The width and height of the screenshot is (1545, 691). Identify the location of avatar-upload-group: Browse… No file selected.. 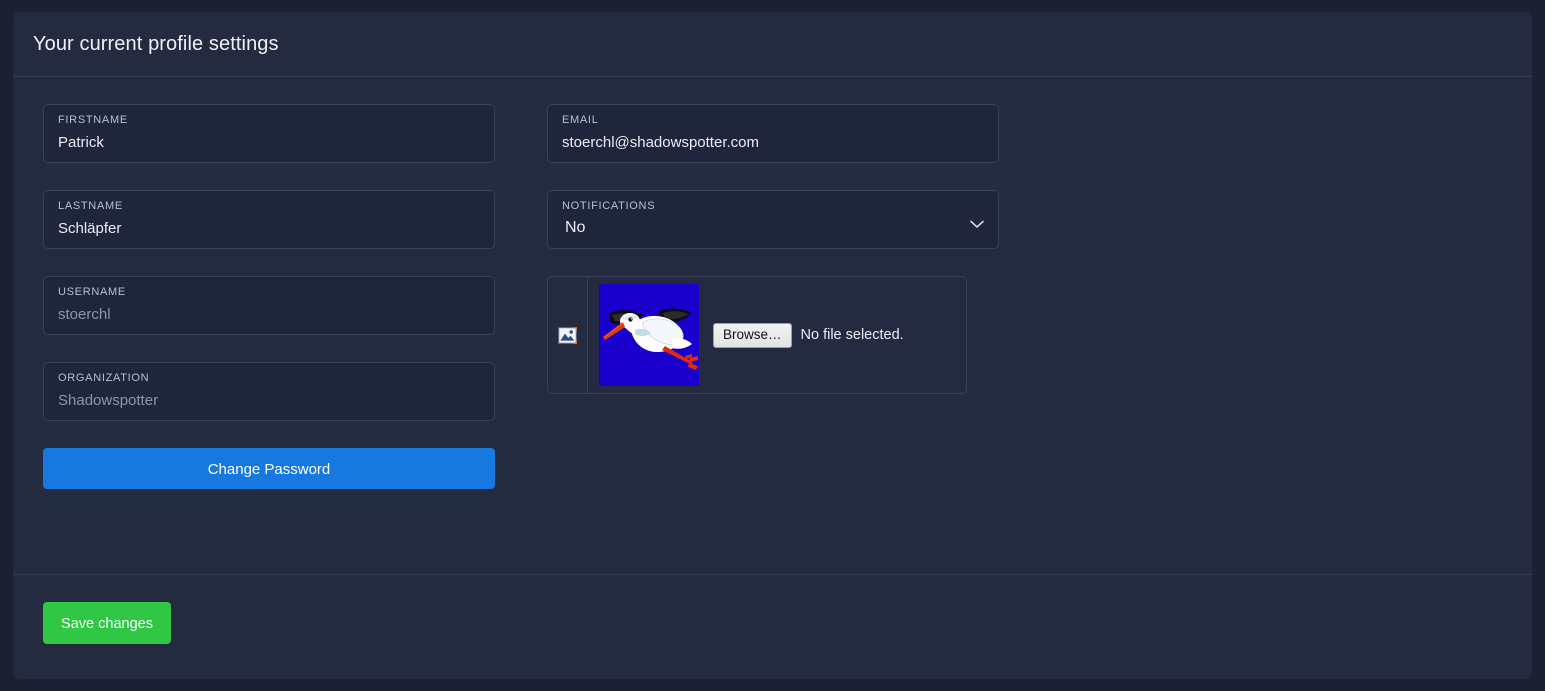
(757, 335).